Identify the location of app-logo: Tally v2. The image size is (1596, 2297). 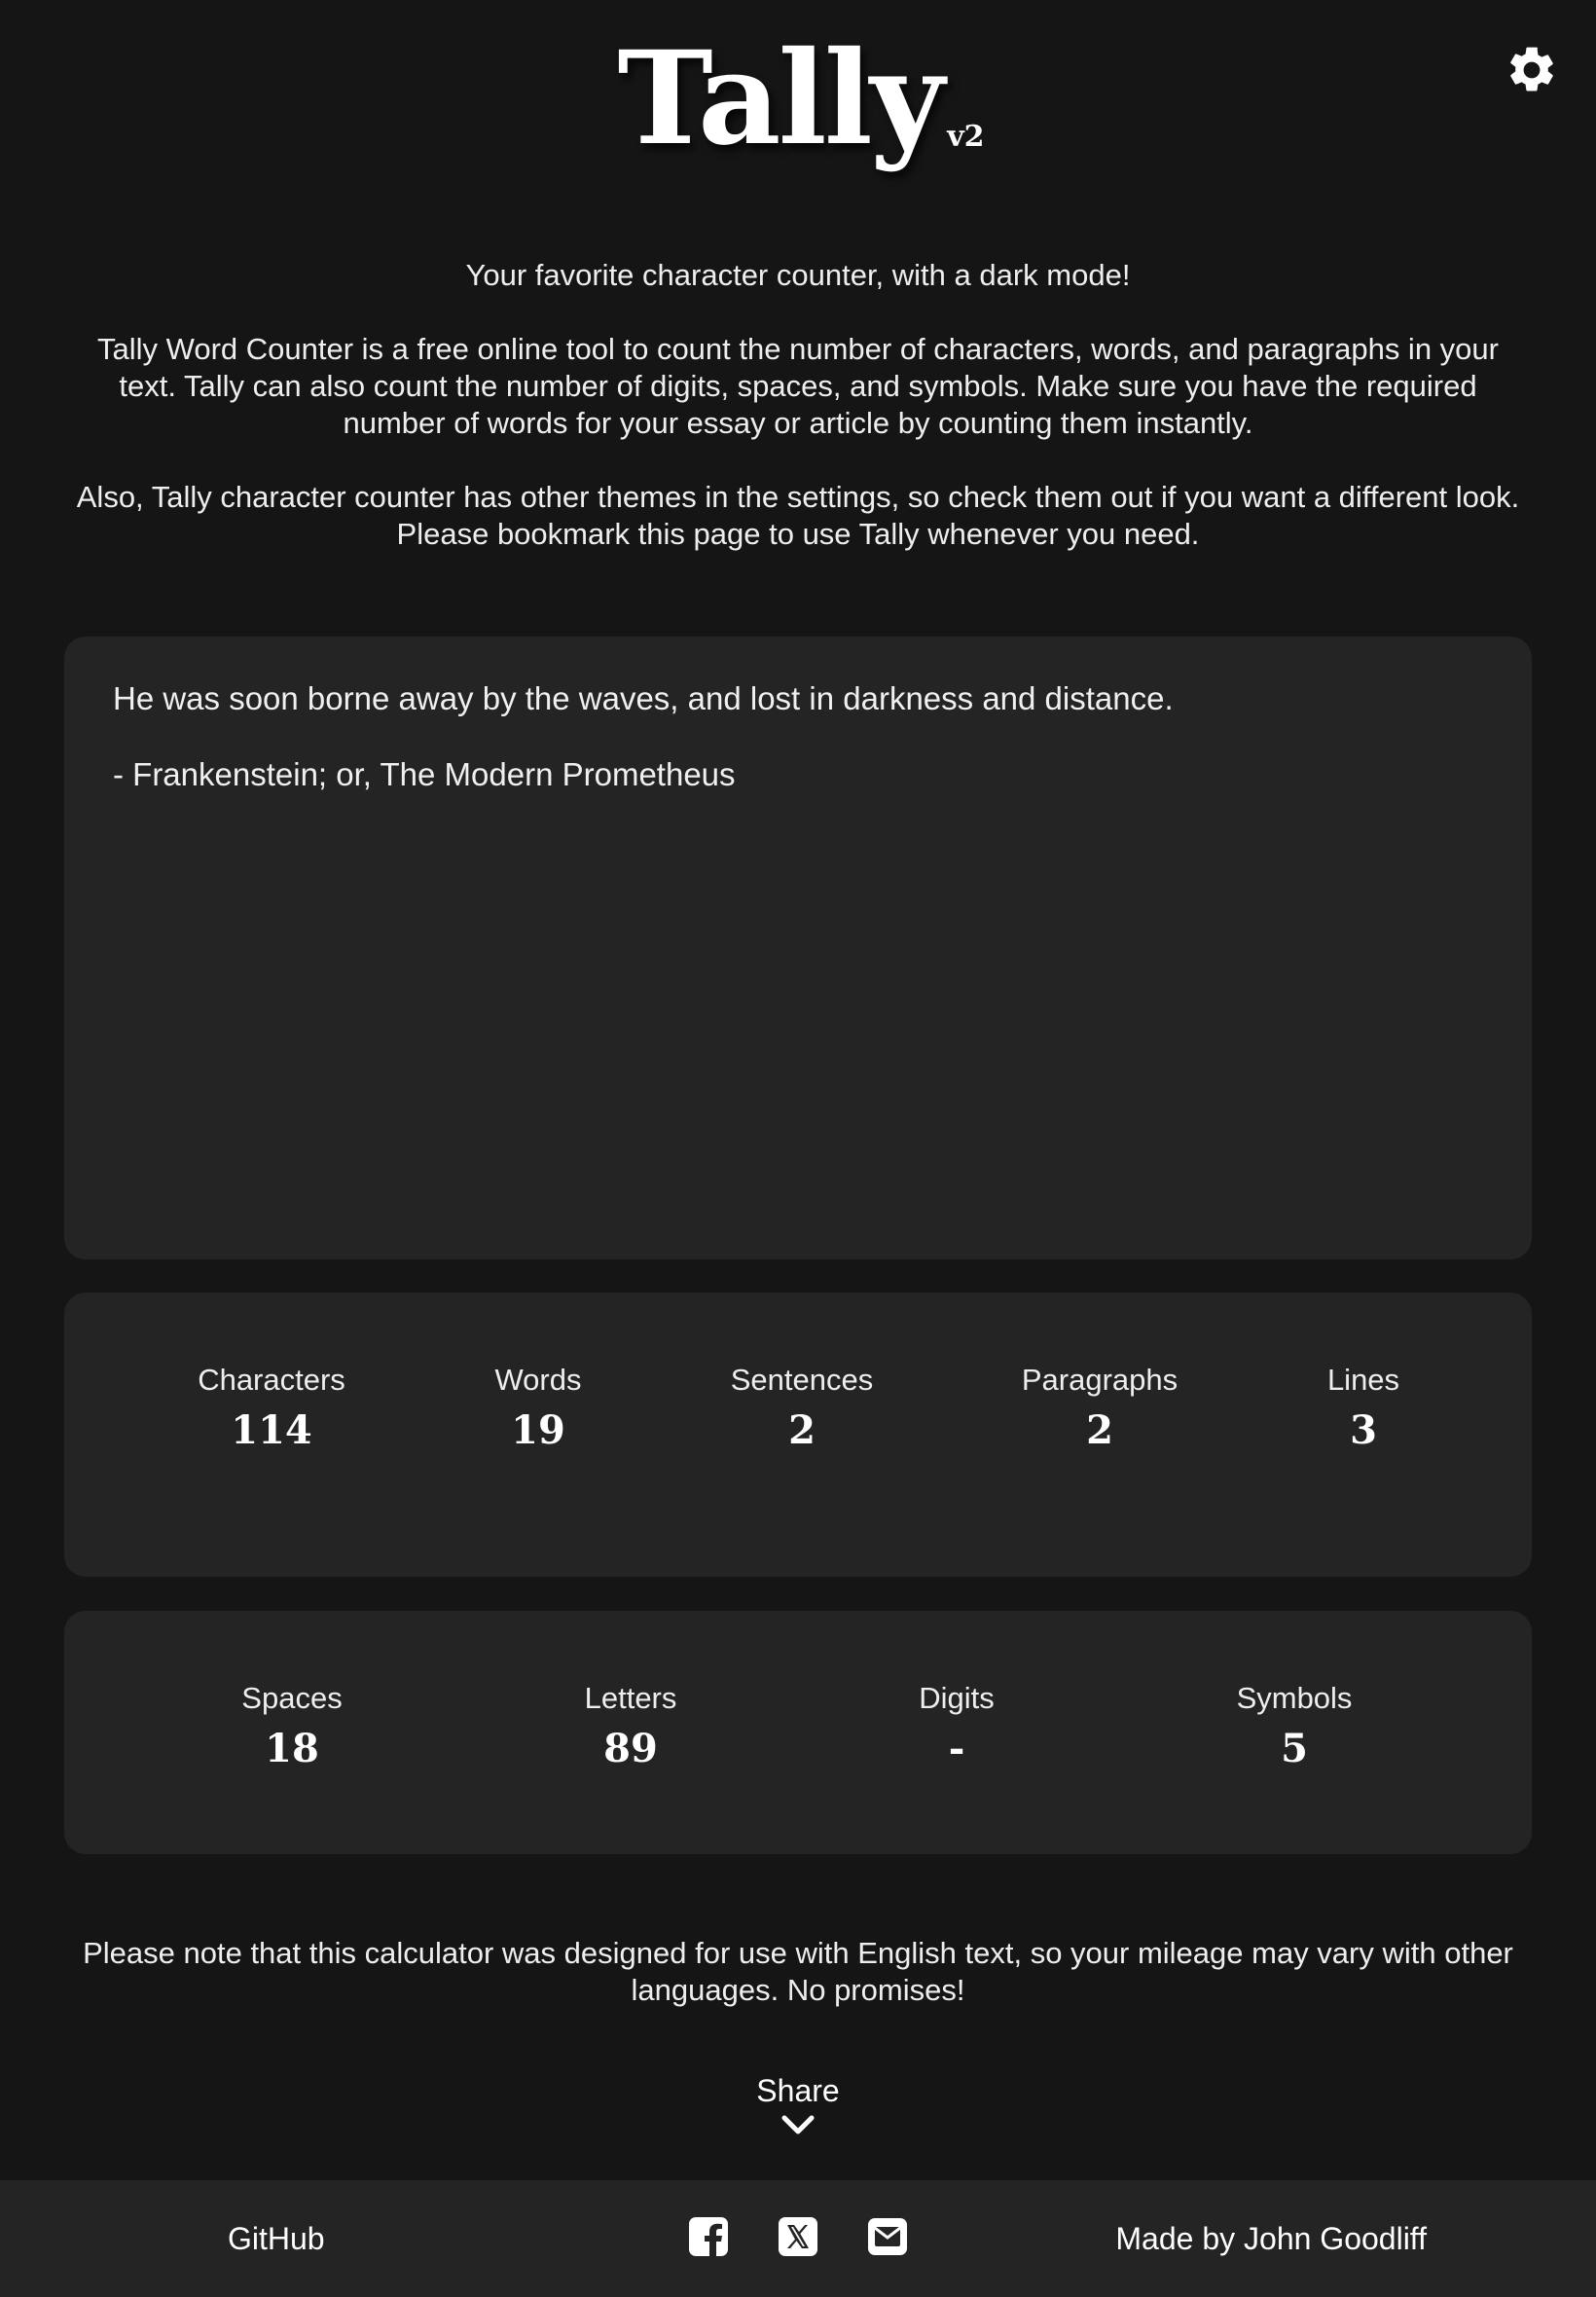
(800, 99).